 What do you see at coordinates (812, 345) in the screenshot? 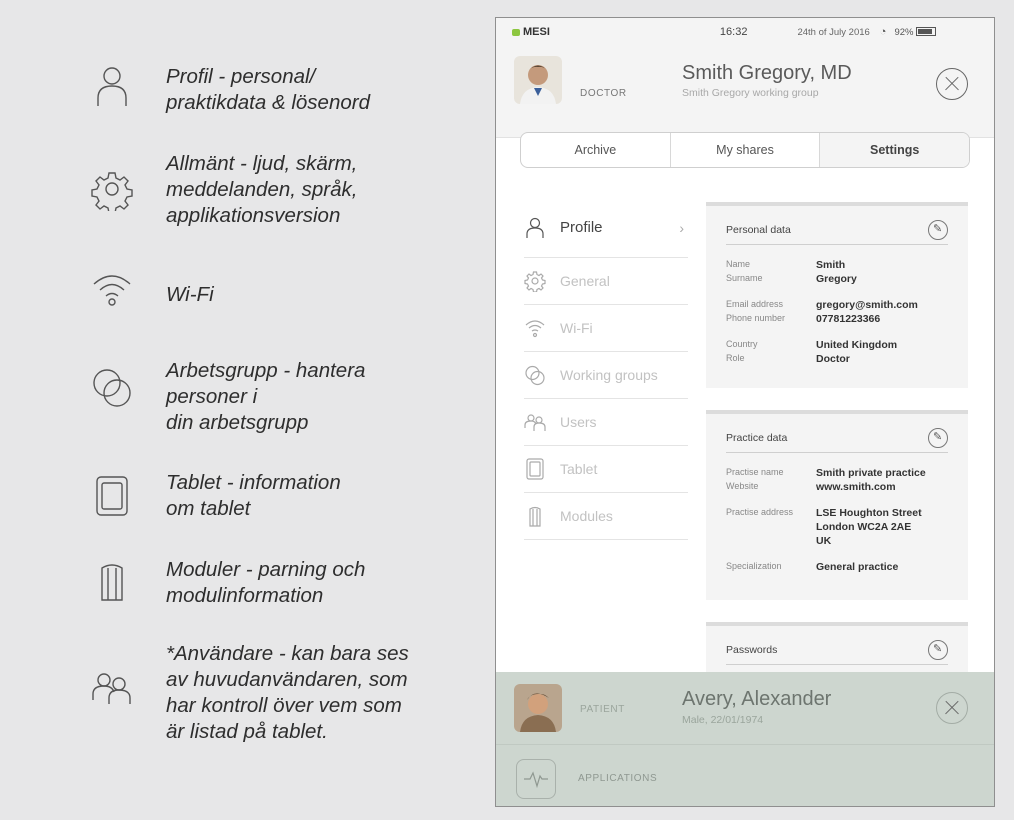
I see `field-country: Country United Kingdom` at bounding box center [812, 345].